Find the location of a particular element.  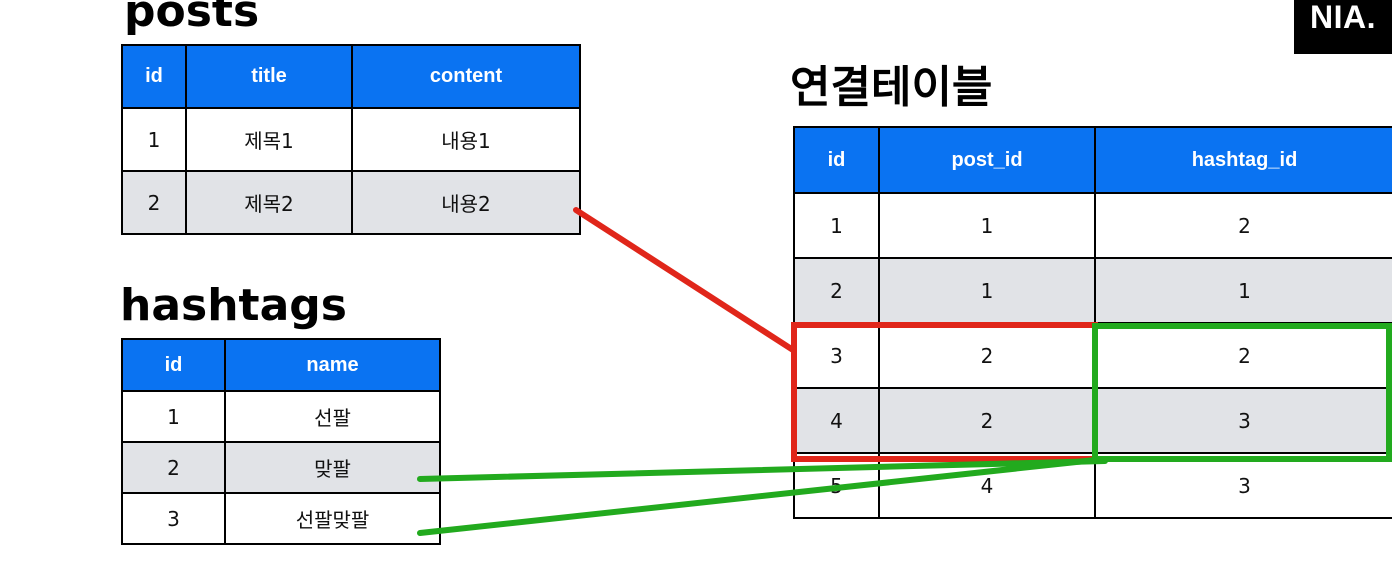

column-header-title: title is located at coordinates (269, 76).